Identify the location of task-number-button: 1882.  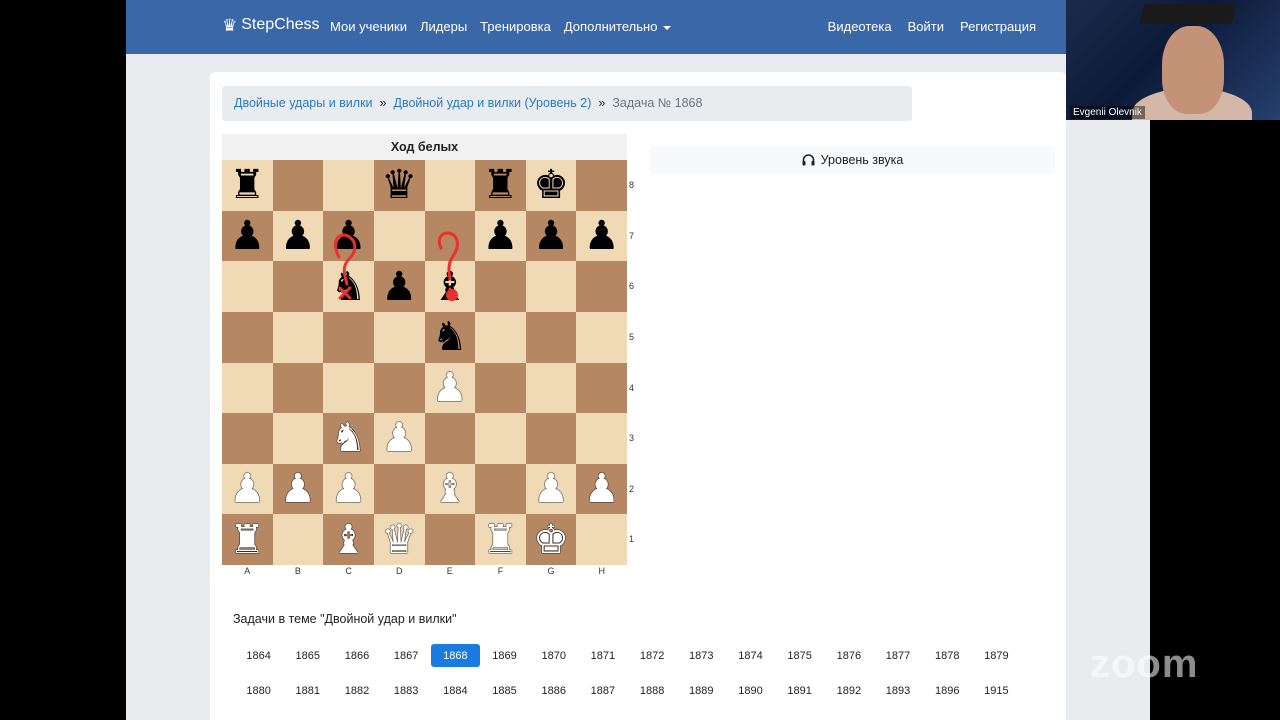
(356, 690).